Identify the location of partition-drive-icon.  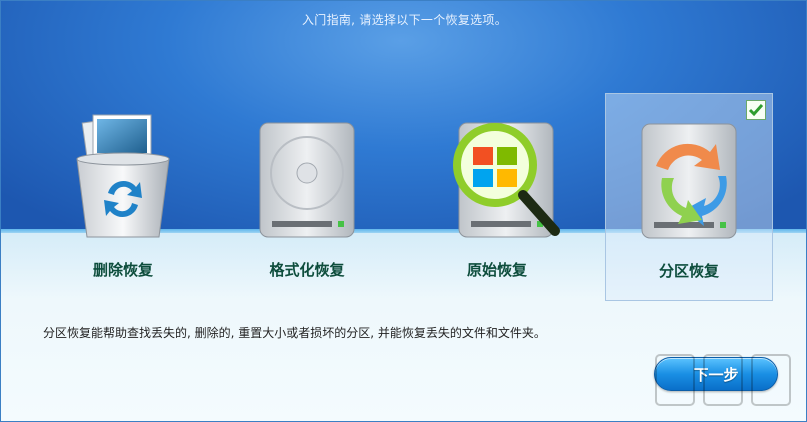
(689, 181).